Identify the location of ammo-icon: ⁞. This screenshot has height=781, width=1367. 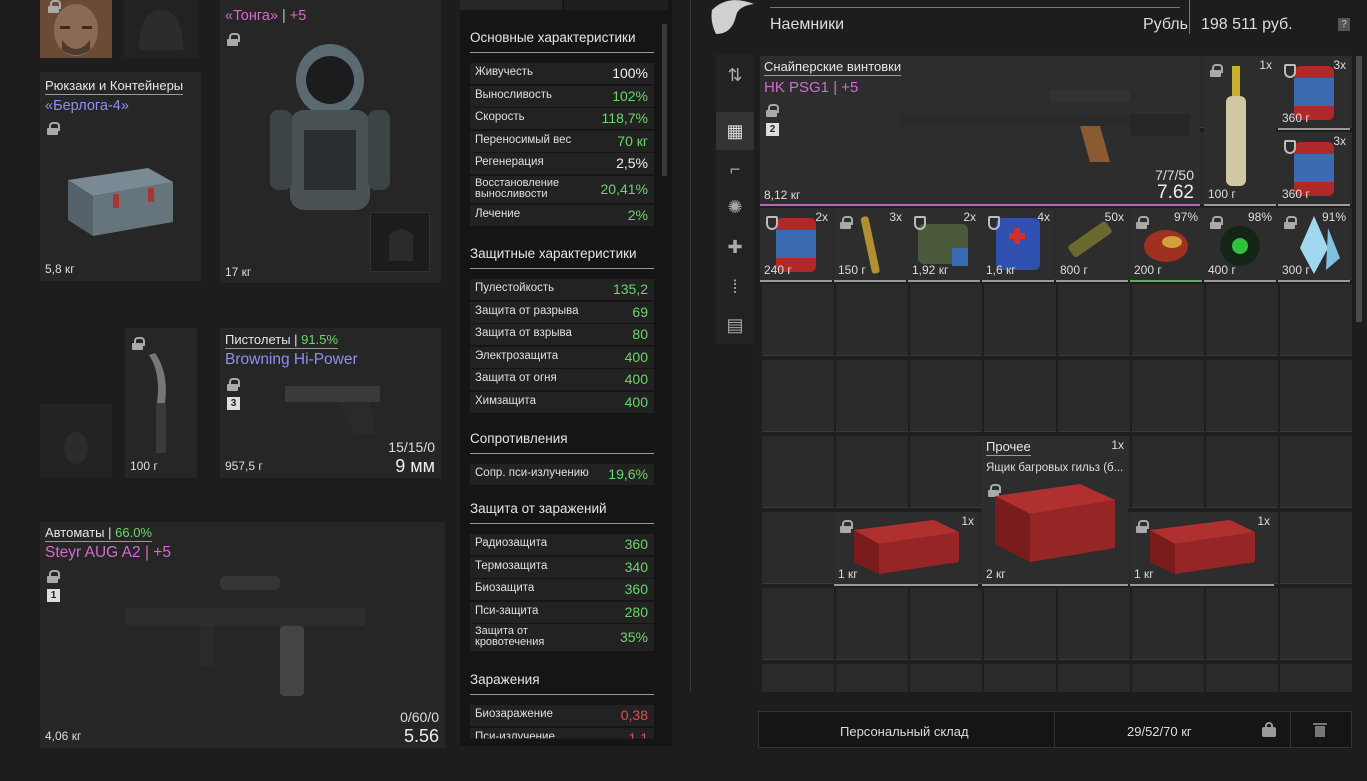
(735, 287).